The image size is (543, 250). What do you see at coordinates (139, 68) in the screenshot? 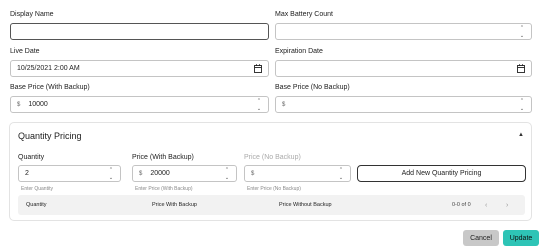
I see `live-date-input: 10/25/2021 2:00 AM` at bounding box center [139, 68].